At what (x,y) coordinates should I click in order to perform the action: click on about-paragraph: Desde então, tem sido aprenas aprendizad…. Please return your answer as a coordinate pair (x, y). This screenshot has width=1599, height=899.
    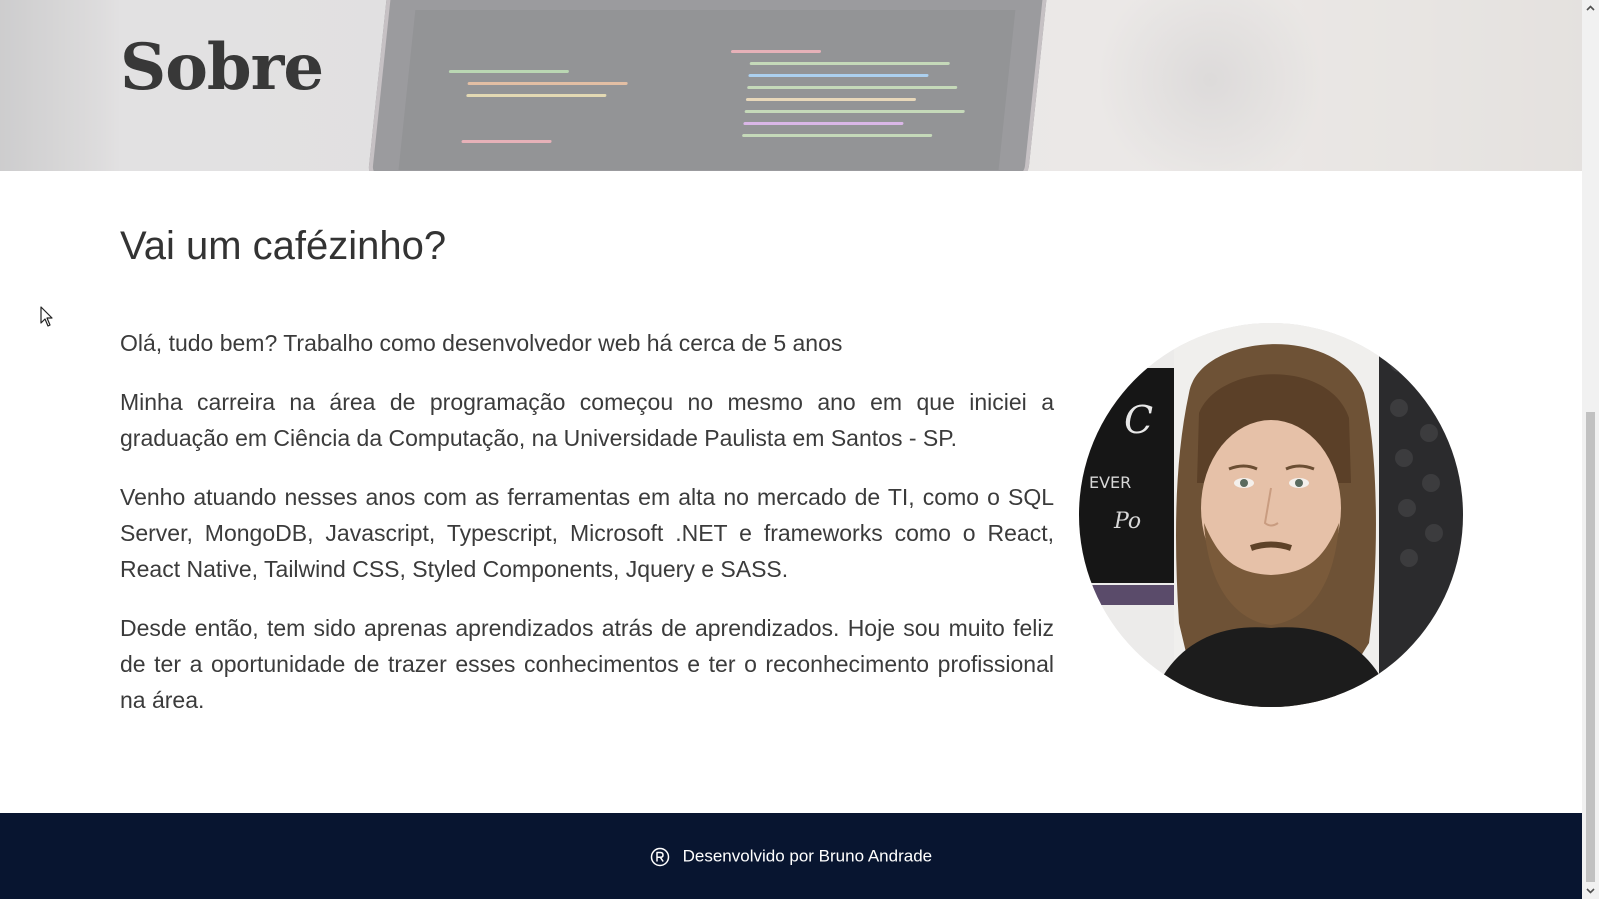
    Looking at the image, I should click on (587, 664).